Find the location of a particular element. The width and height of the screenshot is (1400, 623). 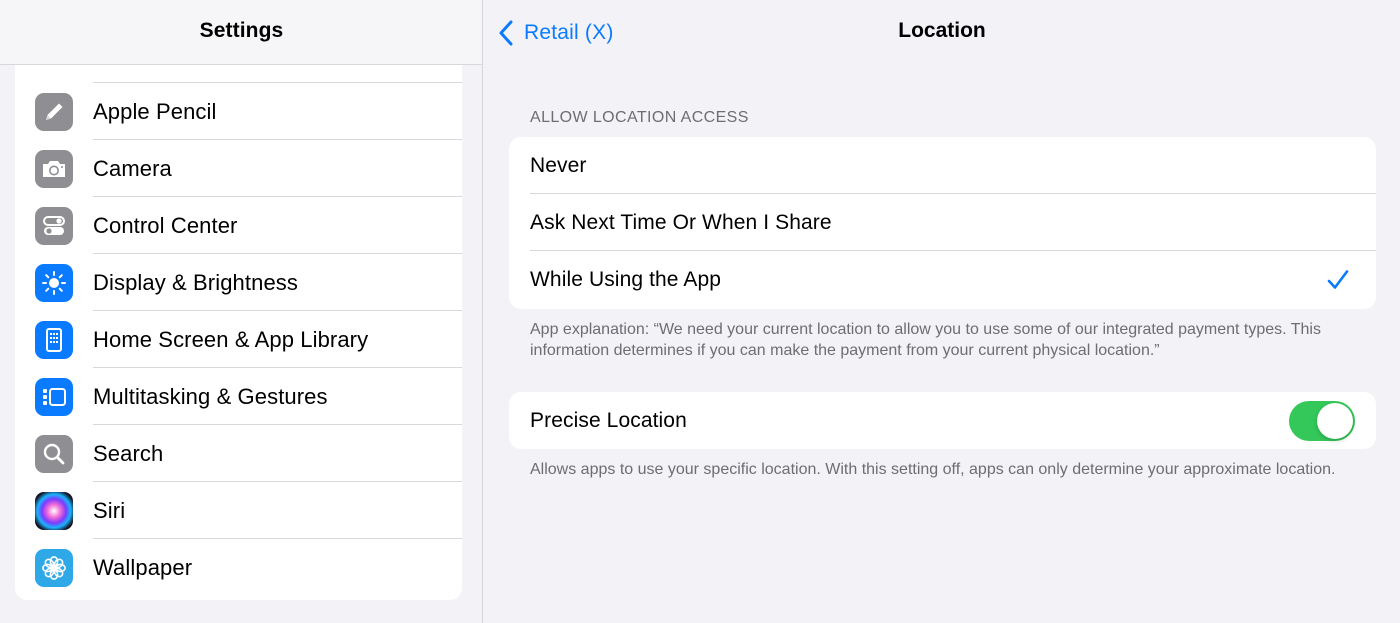

sidebar-item-home-screen: Home Screen & App Library is located at coordinates (238, 339).